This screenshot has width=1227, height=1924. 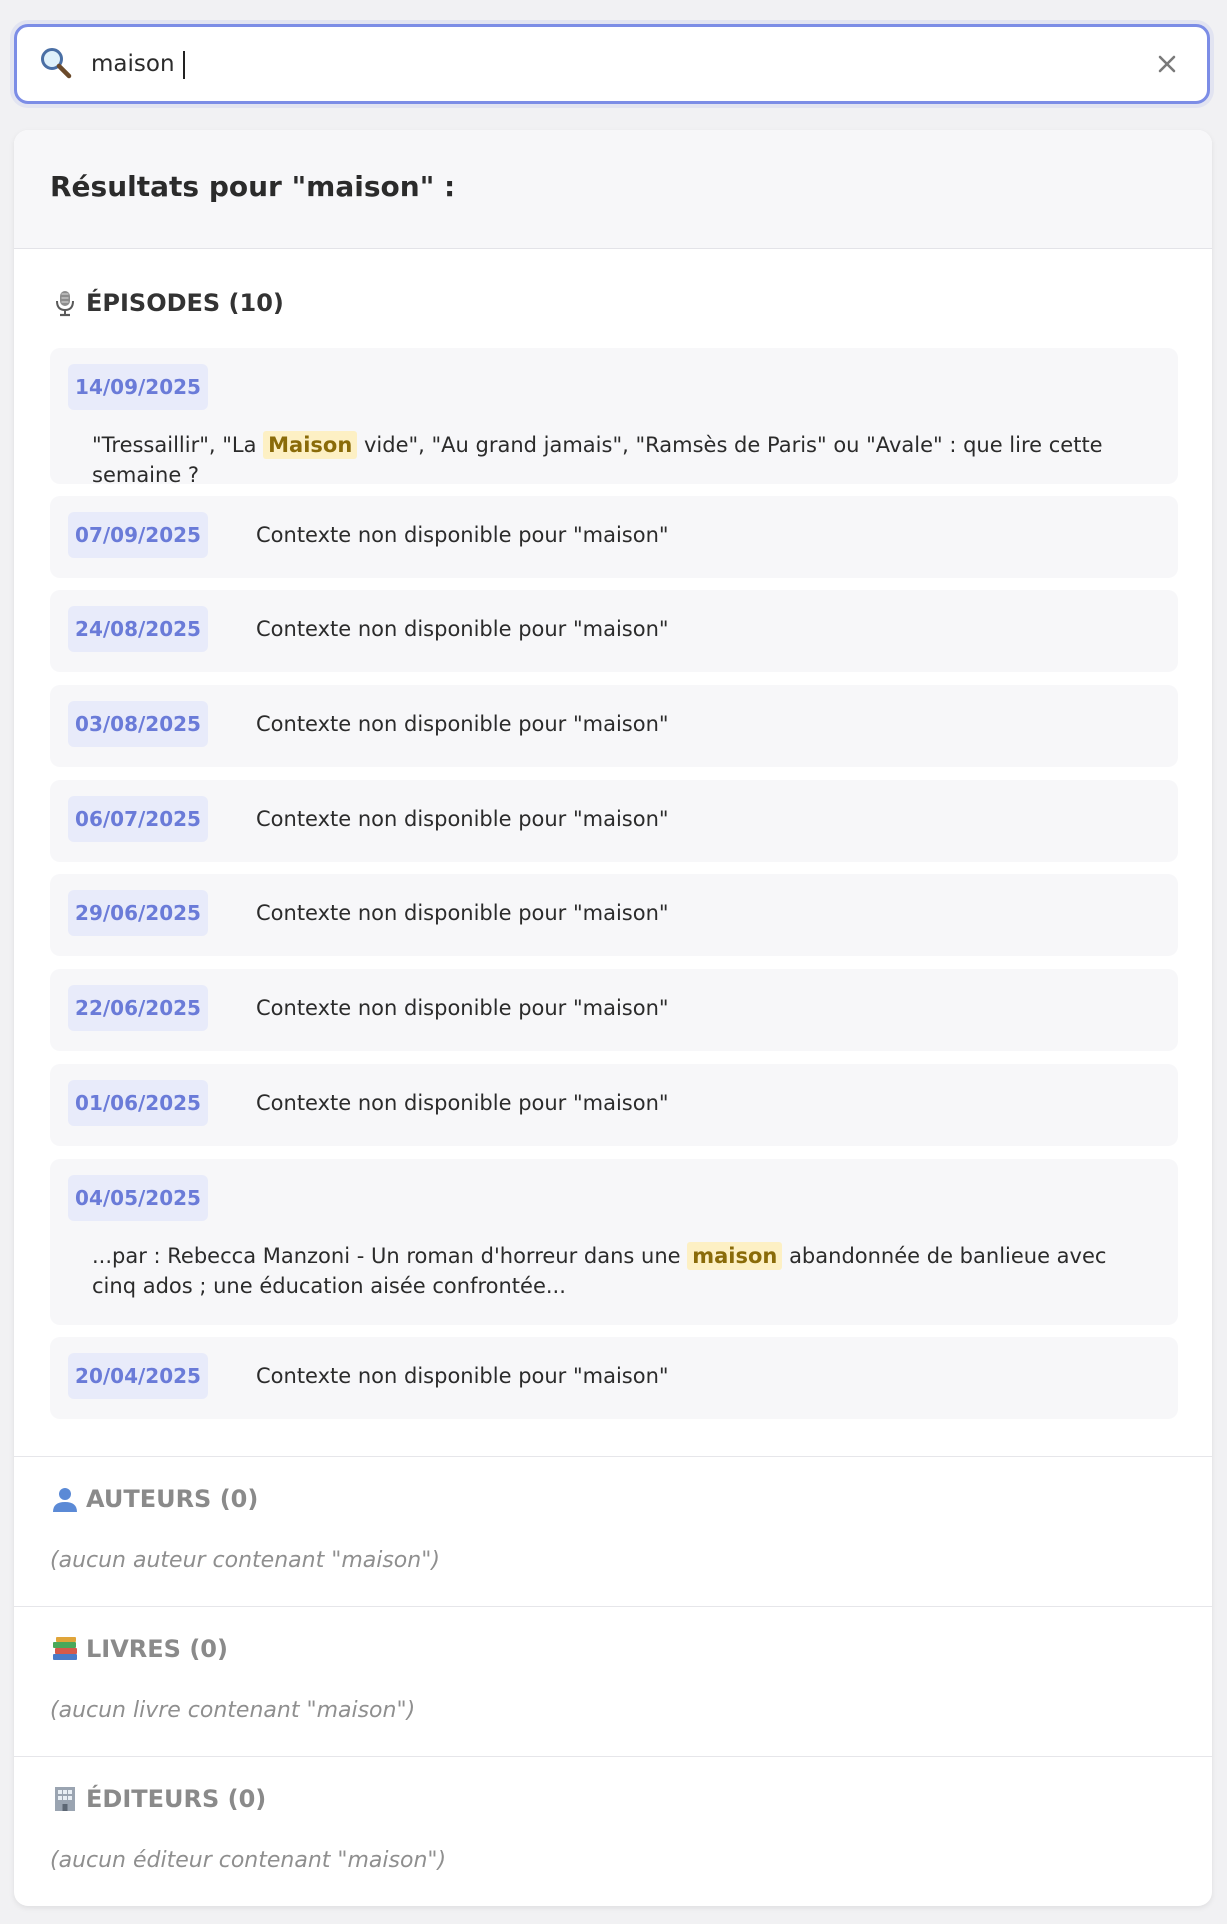 I want to click on episodes-heading: ÉPISODES (10), so click(x=167, y=303).